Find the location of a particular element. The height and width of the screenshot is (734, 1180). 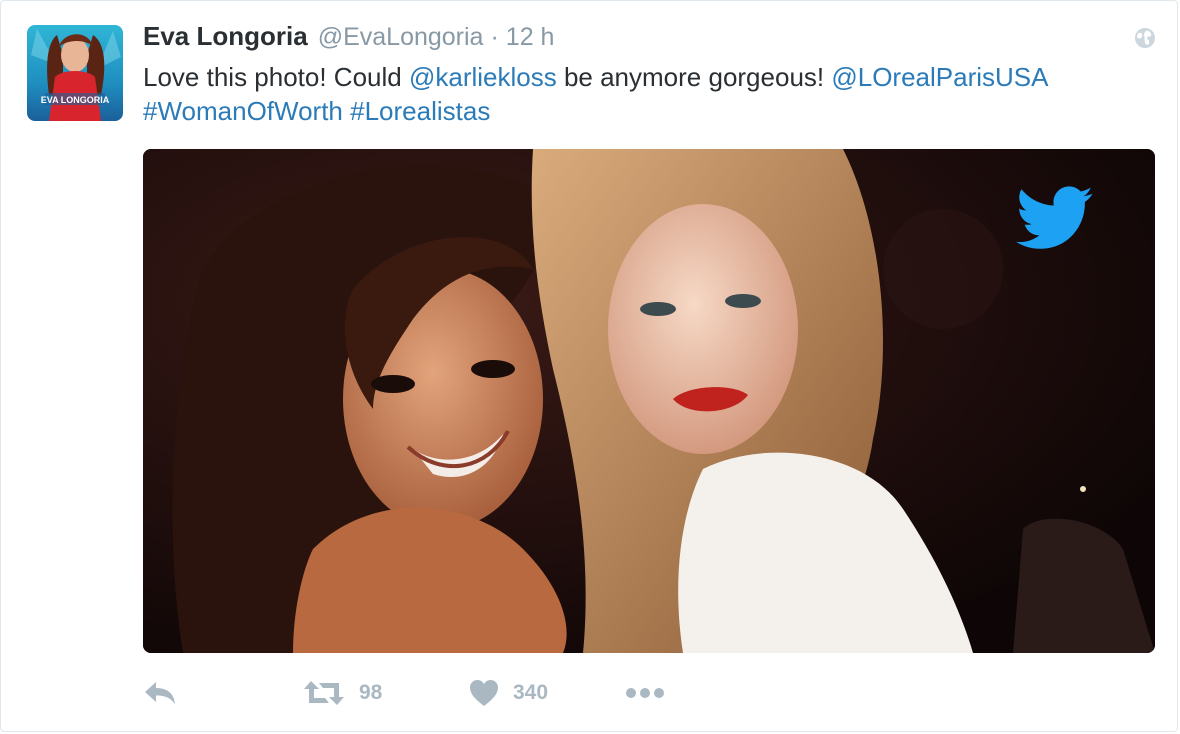

mention-lorealparisusa: @LOrealParisUSA is located at coordinates (939, 77).